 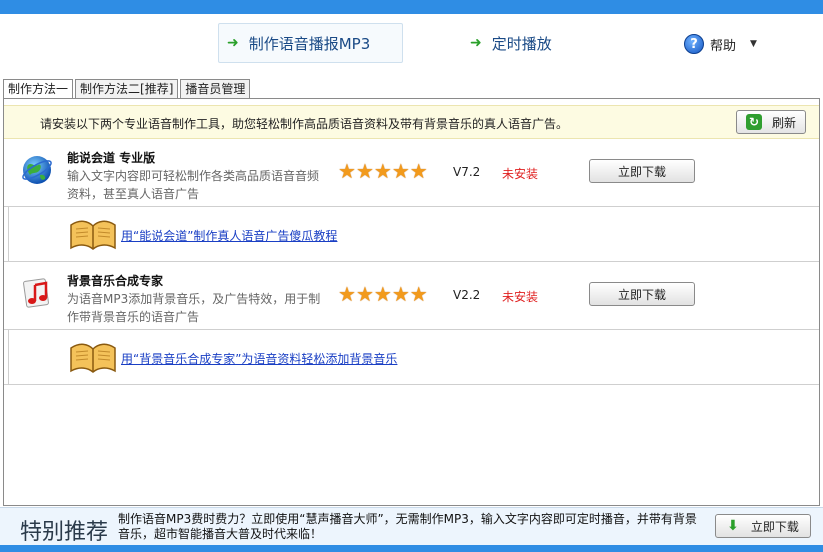 What do you see at coordinates (411, 234) in the screenshot?
I see `tutorial-row: 用“能说会道”制作真人语音广告傻瓜教程` at bounding box center [411, 234].